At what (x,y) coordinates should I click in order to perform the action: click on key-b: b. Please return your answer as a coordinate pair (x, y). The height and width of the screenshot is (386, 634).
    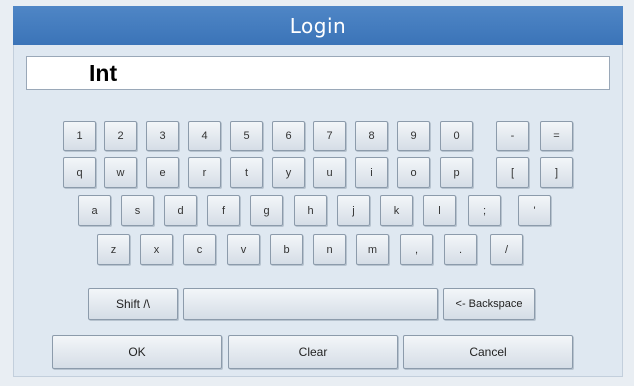
    Looking at the image, I should click on (286, 249).